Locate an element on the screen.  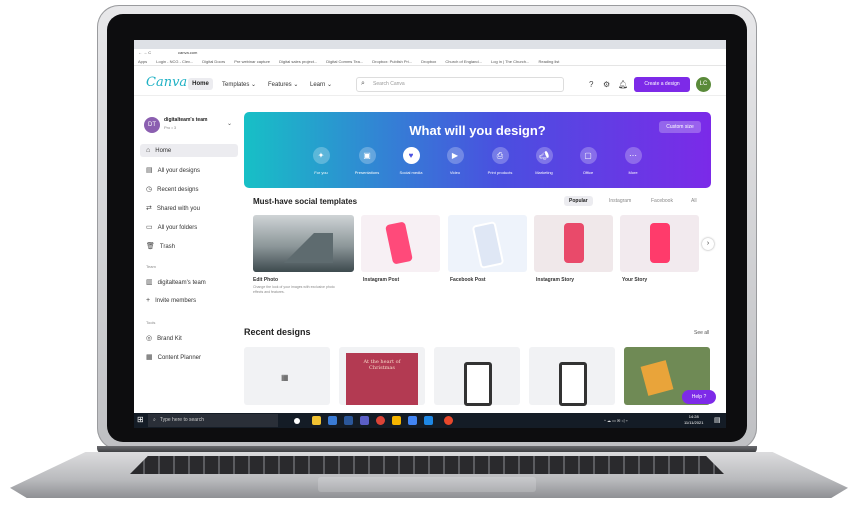
taskbar-clock: 14:28 11/11/2021 is located at coordinates (693, 420).